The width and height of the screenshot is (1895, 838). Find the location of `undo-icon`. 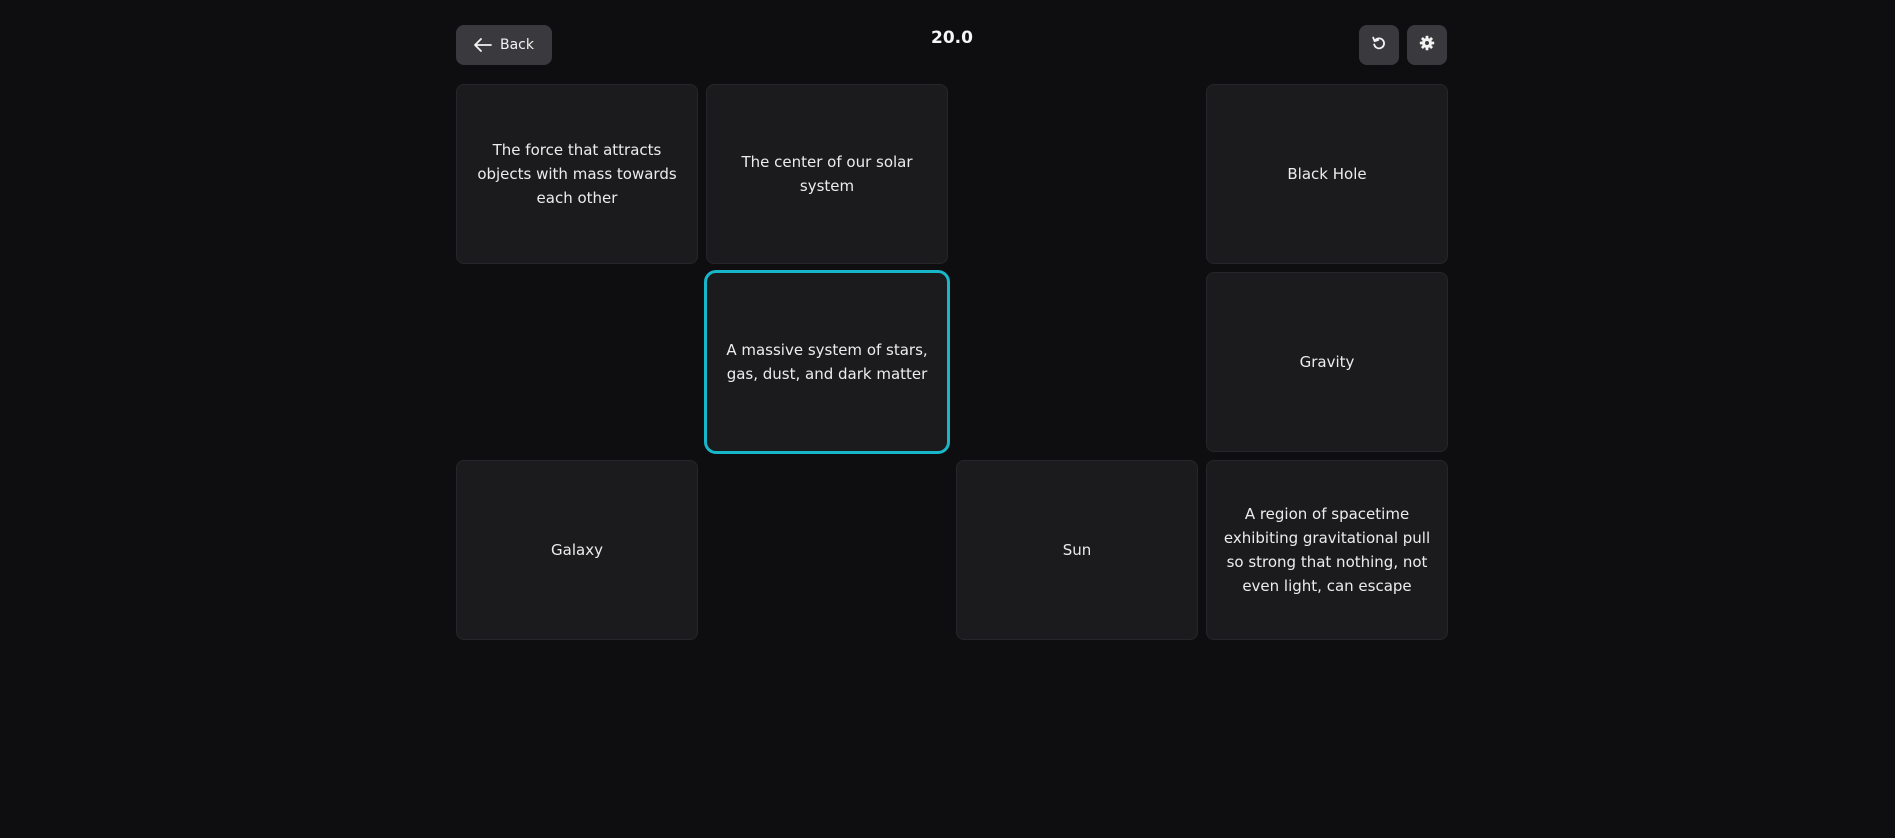

undo-icon is located at coordinates (1379, 45).